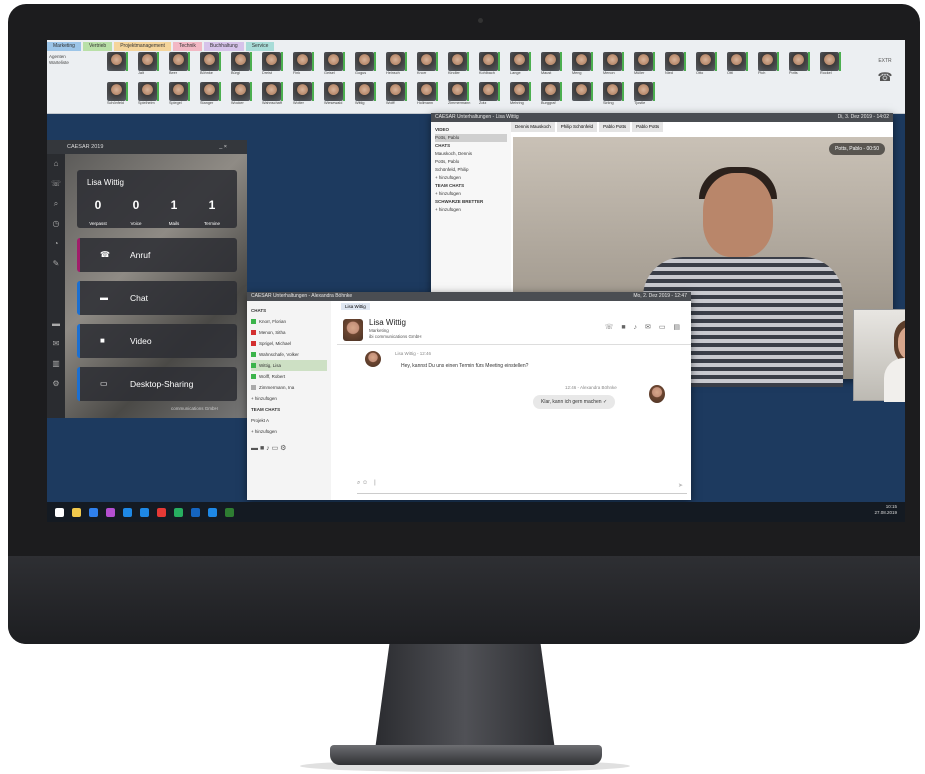  I want to click on contact-tile: Zotz, so click(489, 95).